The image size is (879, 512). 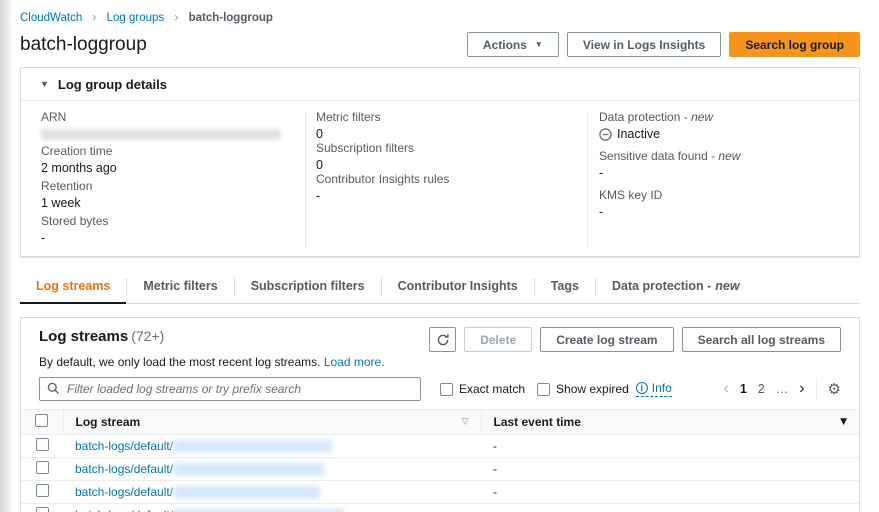 What do you see at coordinates (670, 492) in the screenshot?
I see `last-event-time-cell: -` at bounding box center [670, 492].